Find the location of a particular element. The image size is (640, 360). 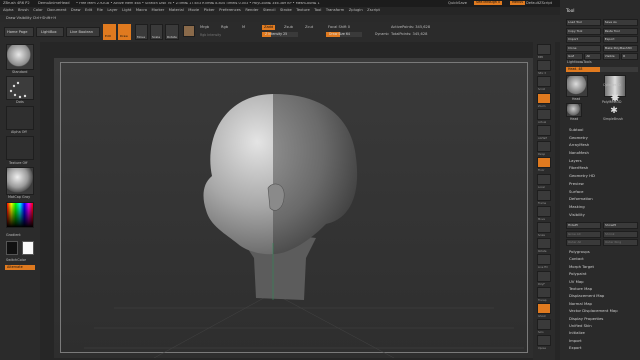

outer-all-button: Outer All is located at coordinates (583, 242).